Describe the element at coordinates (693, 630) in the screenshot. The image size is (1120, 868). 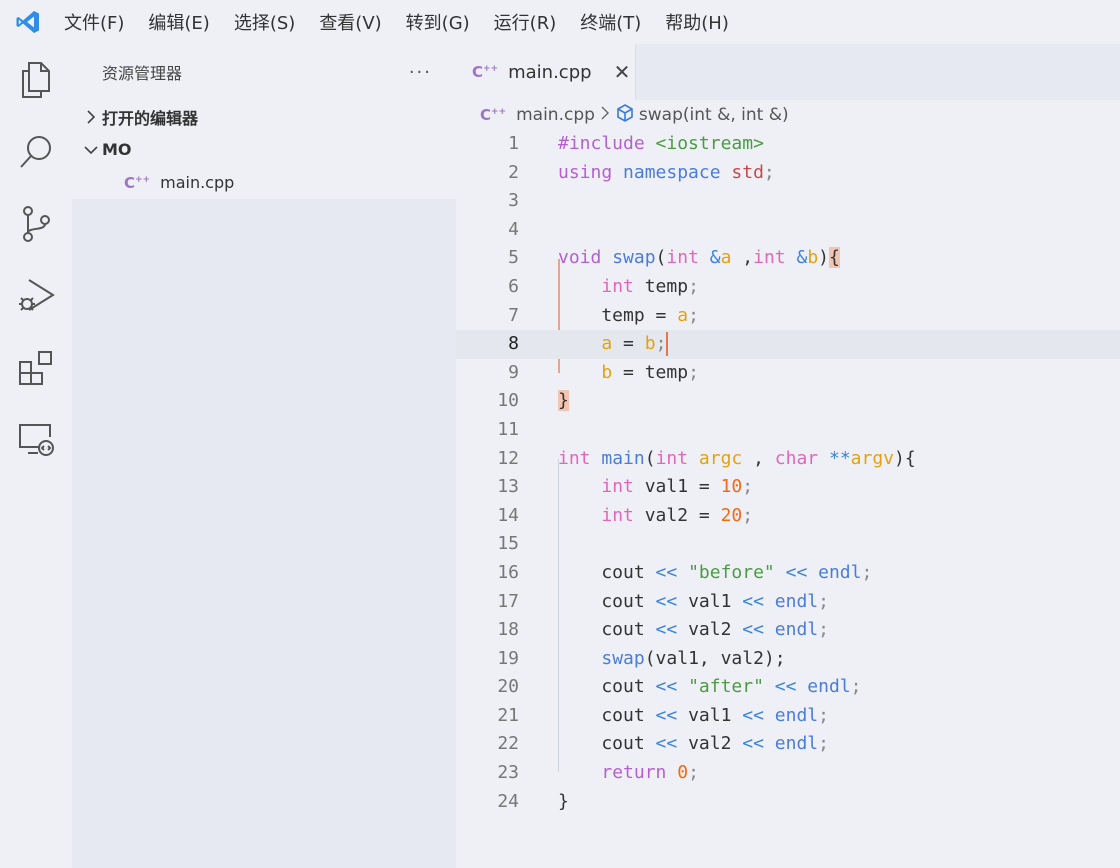
I see `code-text: cout << val2 << endl;` at that location.